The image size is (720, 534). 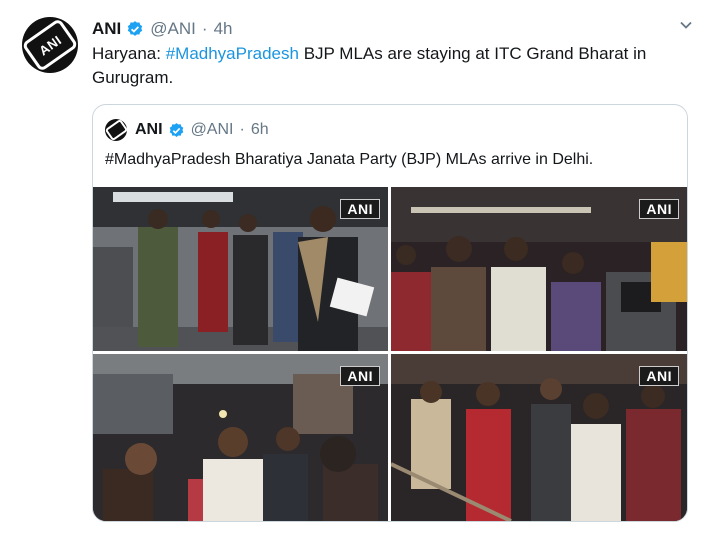 What do you see at coordinates (129, 53) in the screenshot?
I see `tweet-text-prefix: Haryana:` at bounding box center [129, 53].